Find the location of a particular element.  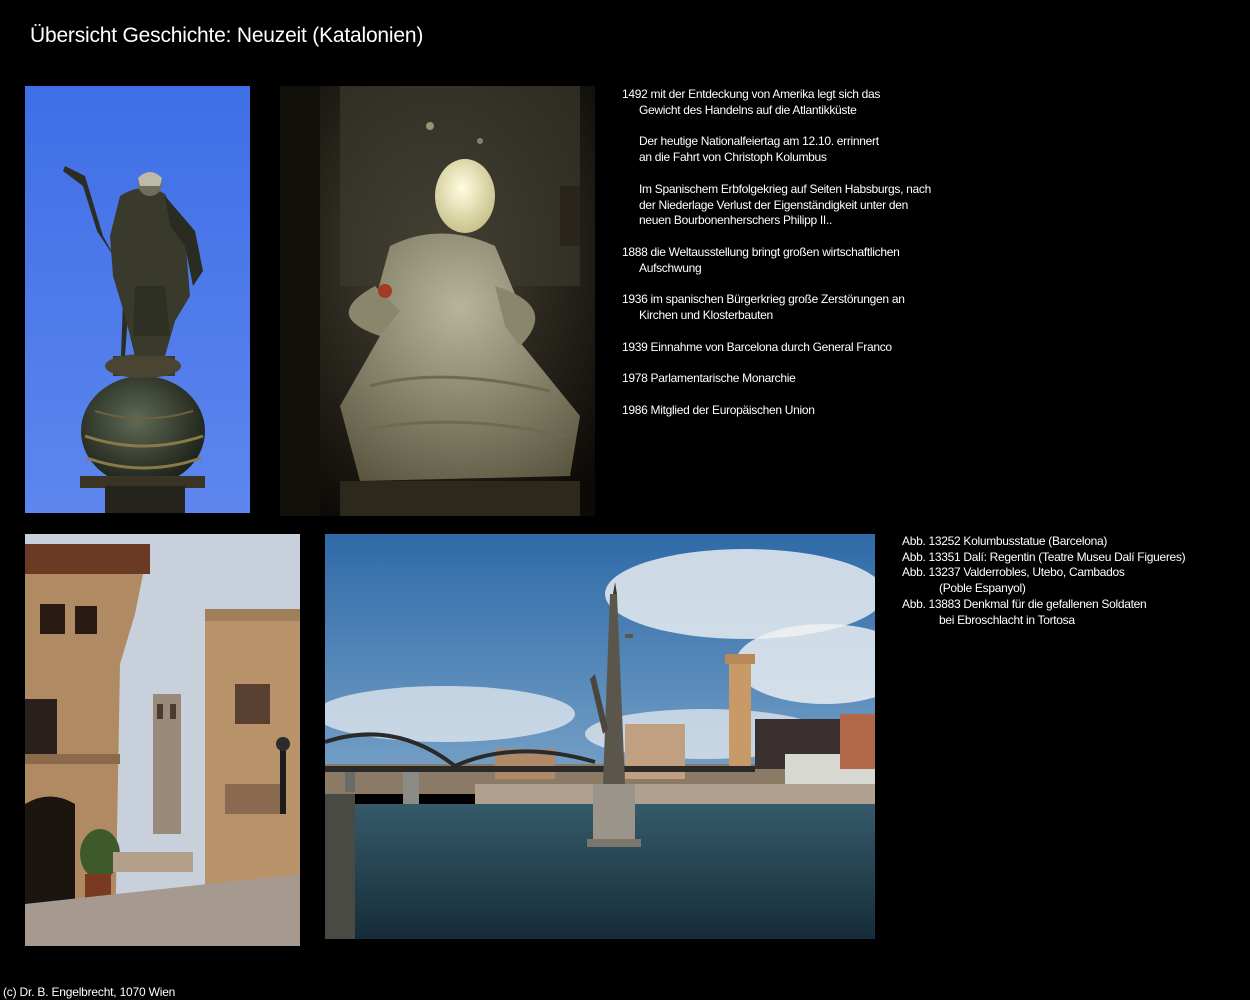

photo-dali-regentin is located at coordinates (437, 301).